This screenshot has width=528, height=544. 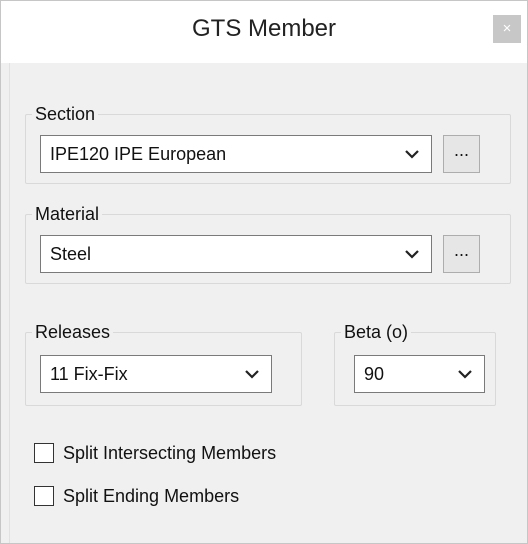 I want to click on beta-value: 90, so click(x=374, y=374).